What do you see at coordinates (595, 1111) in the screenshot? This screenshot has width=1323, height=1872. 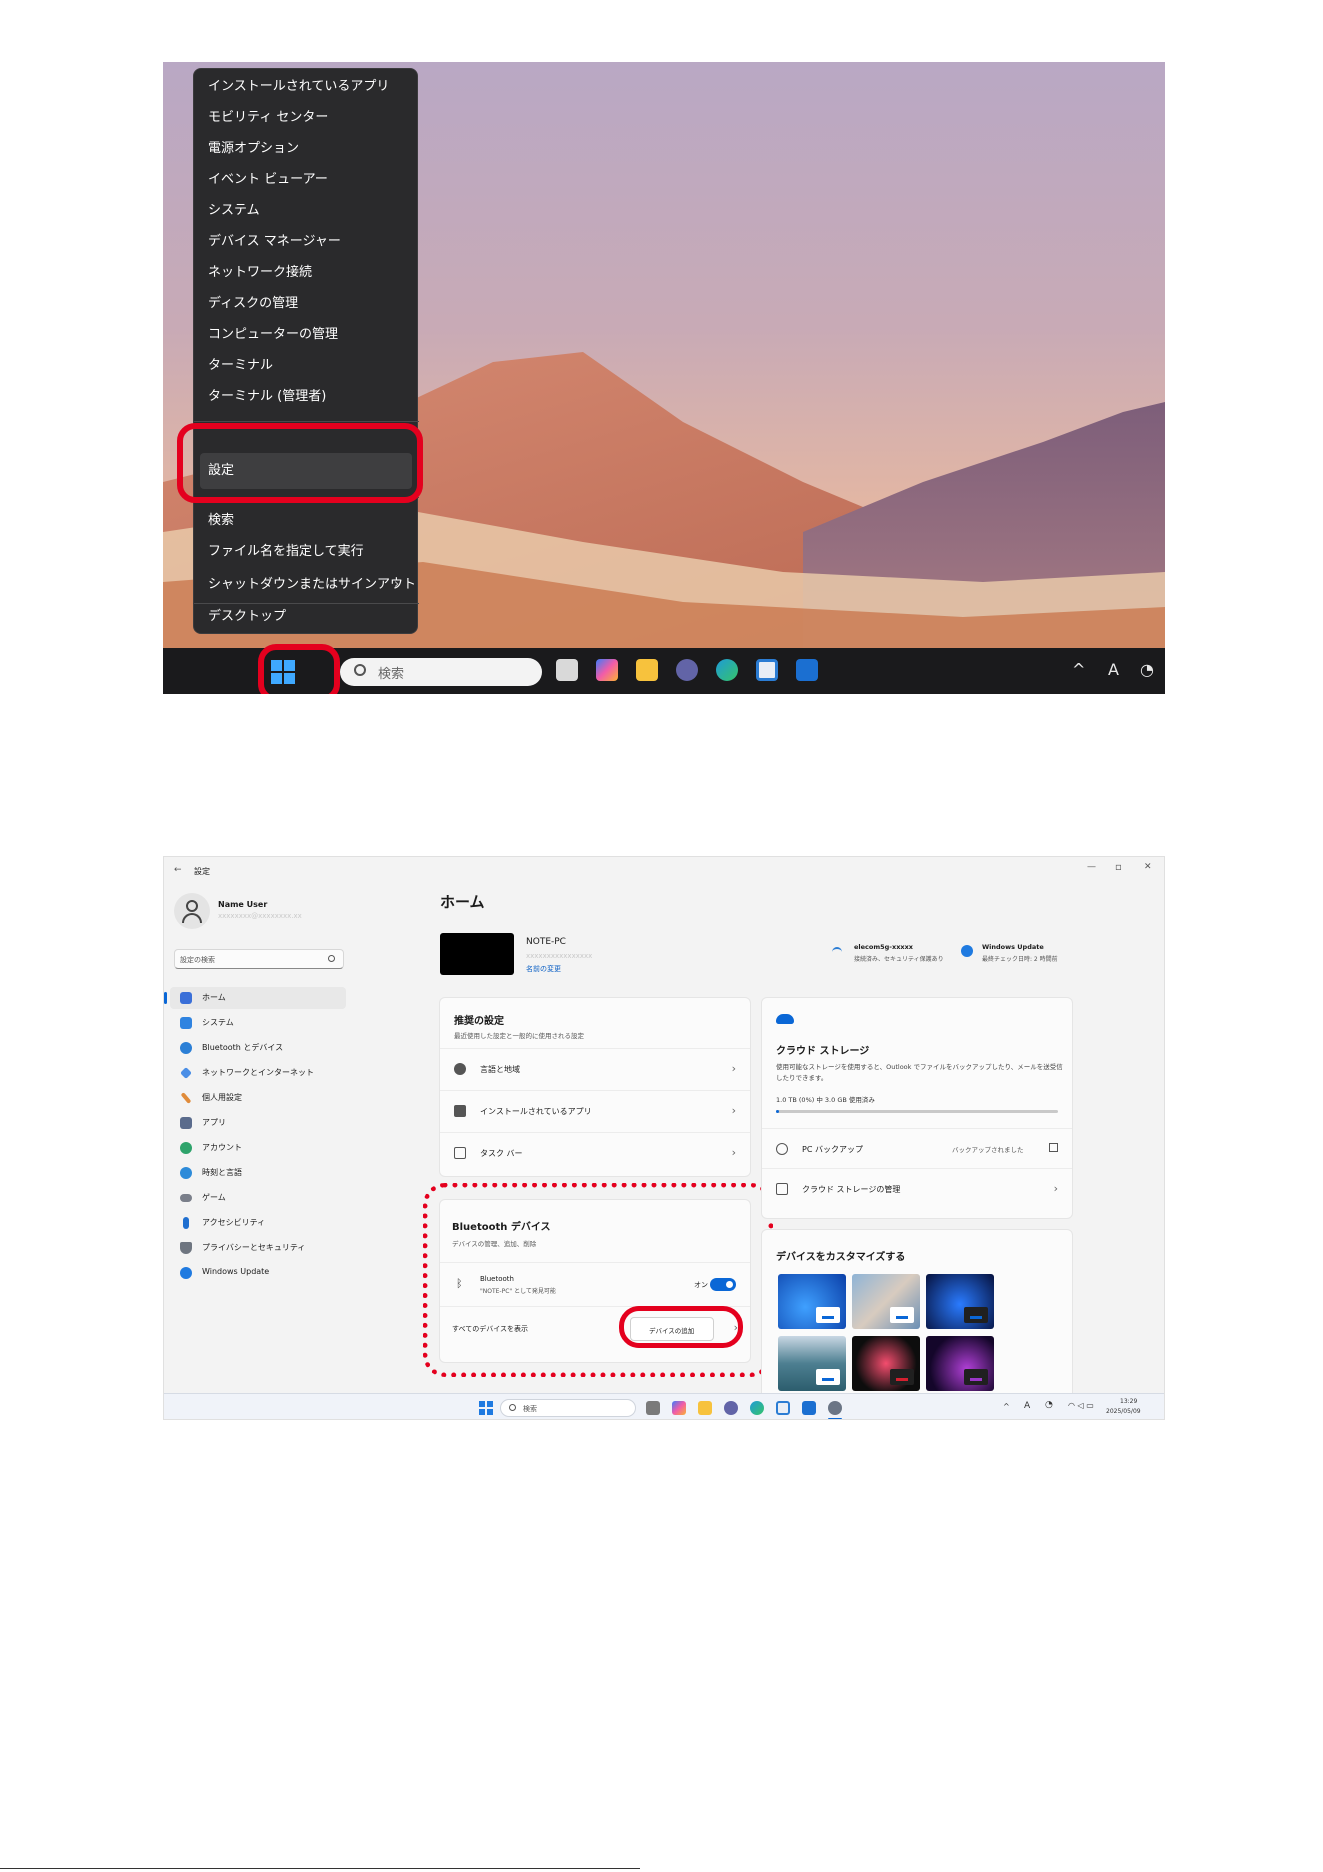 I see `recommended-row-installed-apps: インストールされているアプリ ›` at bounding box center [595, 1111].